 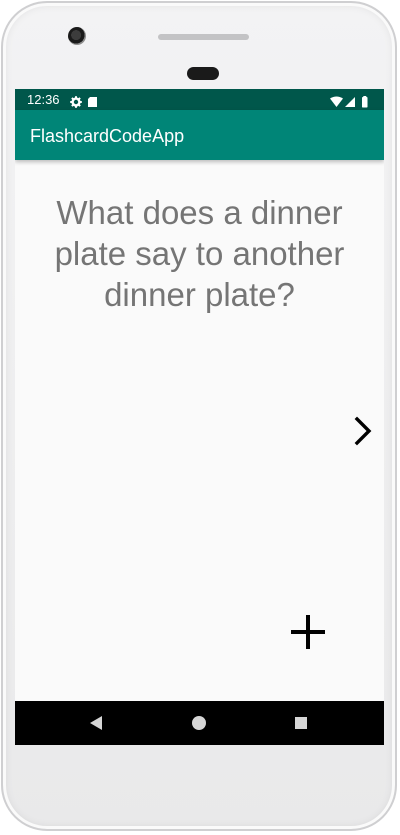 What do you see at coordinates (107, 136) in the screenshot?
I see `app-title: FlashcardCodeApp` at bounding box center [107, 136].